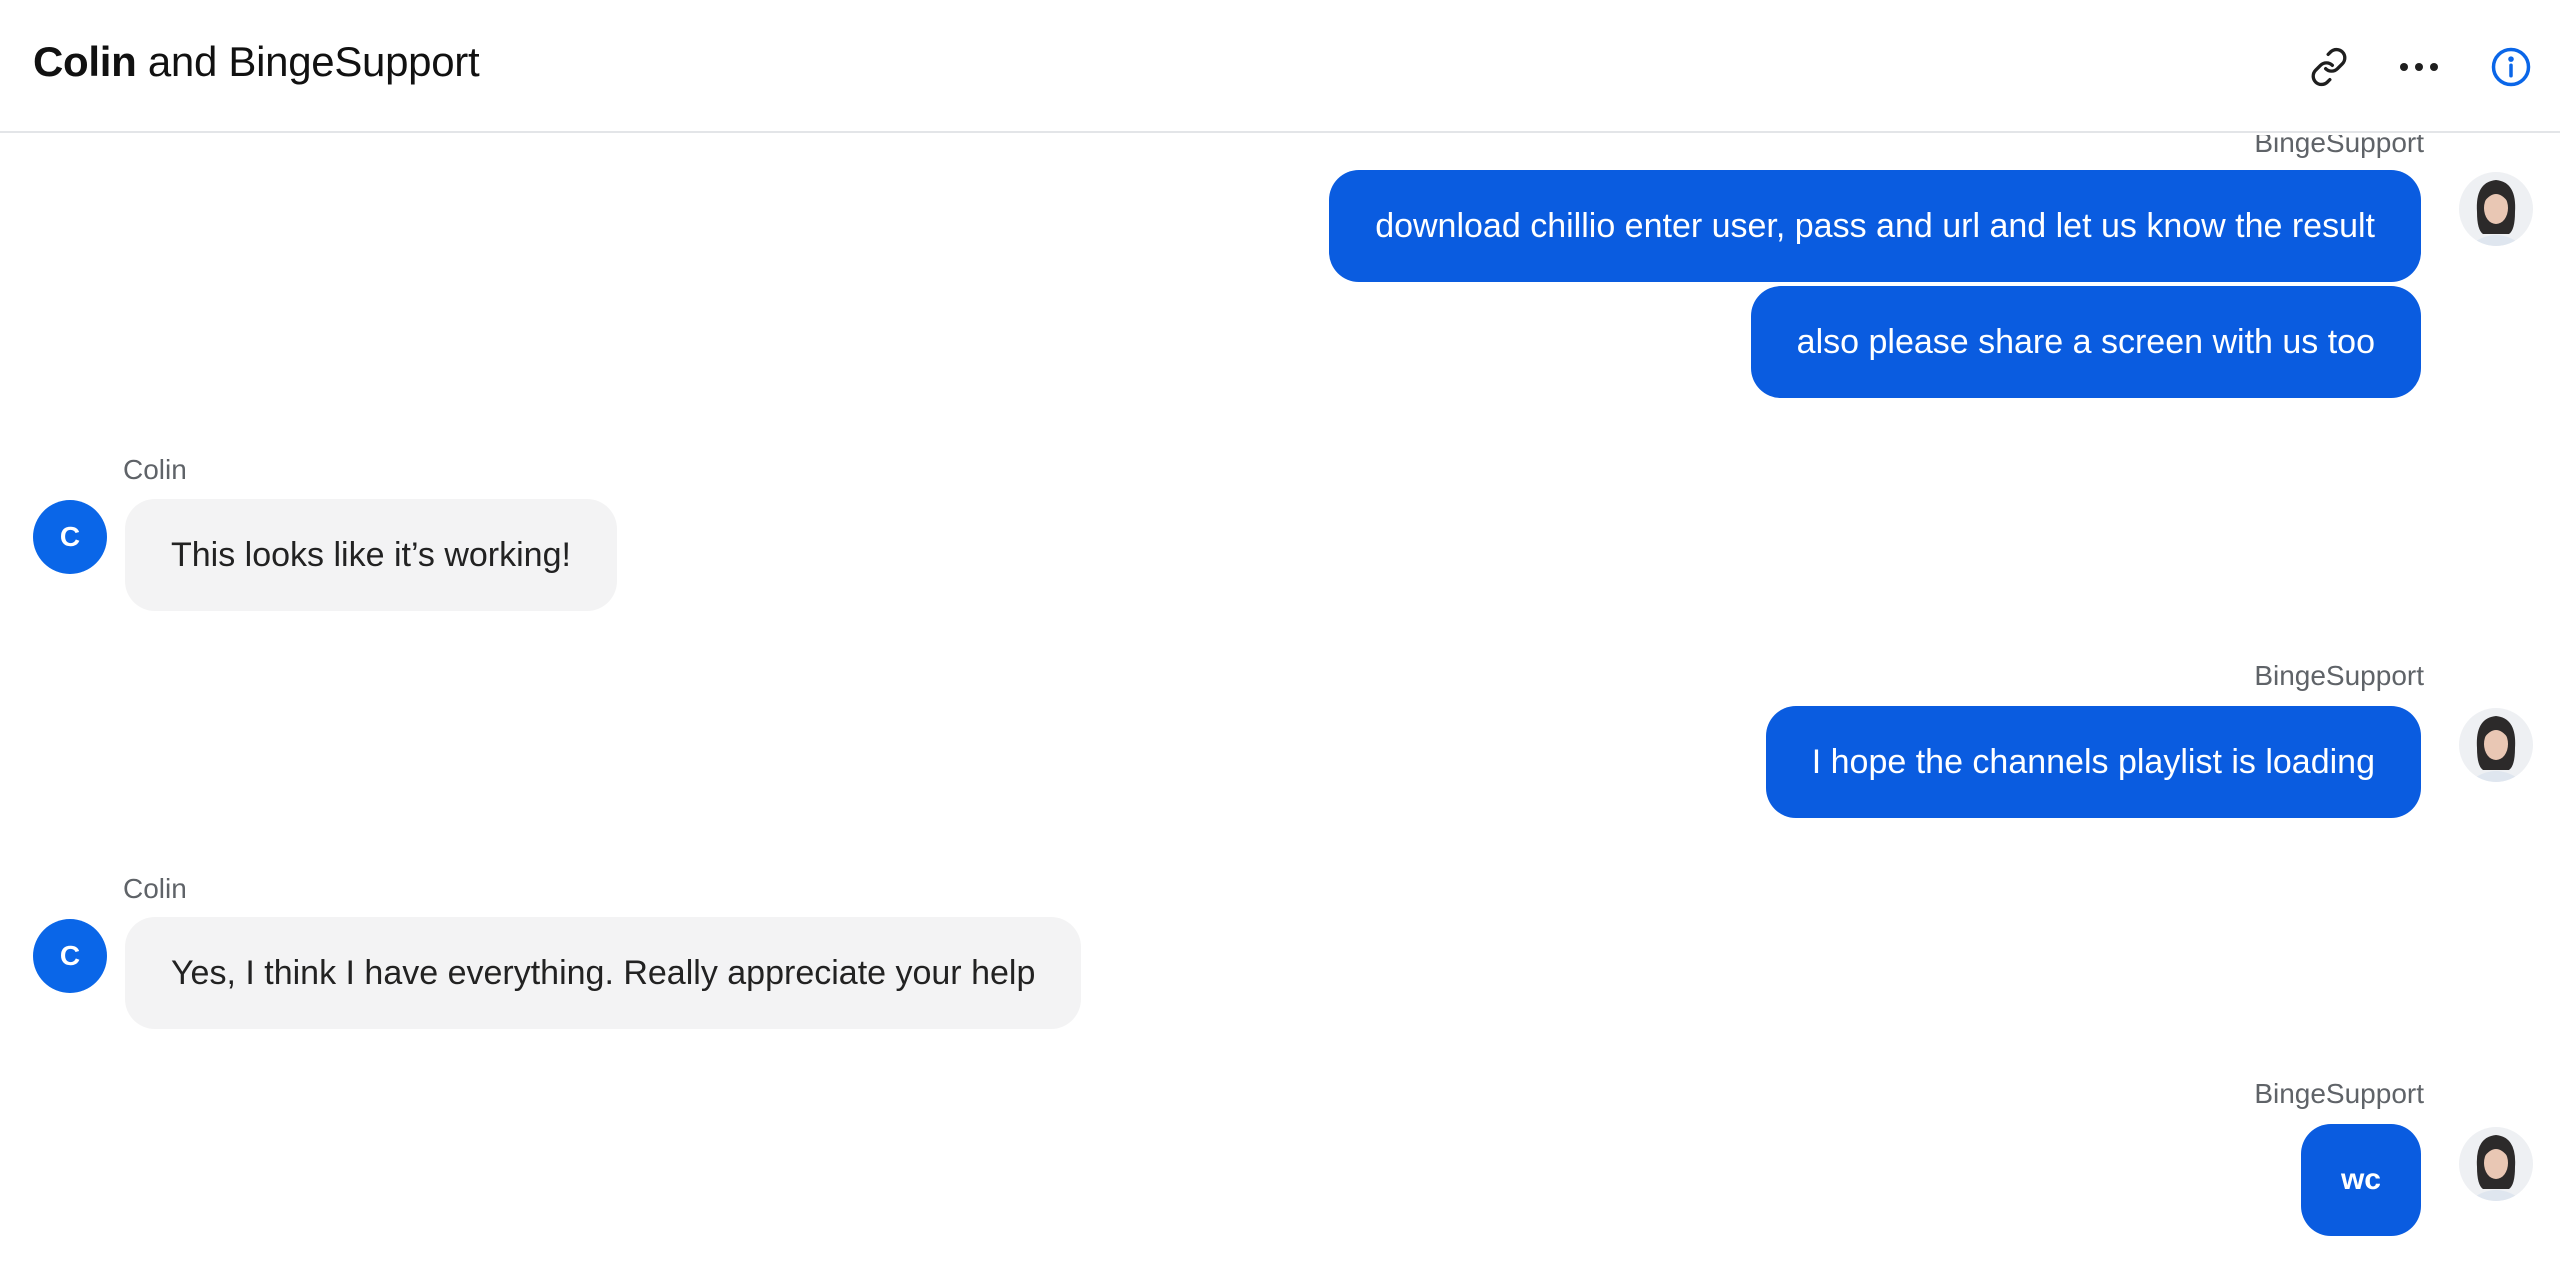  I want to click on conversation-header: Colin and BingeSupport, so click(1280, 66).